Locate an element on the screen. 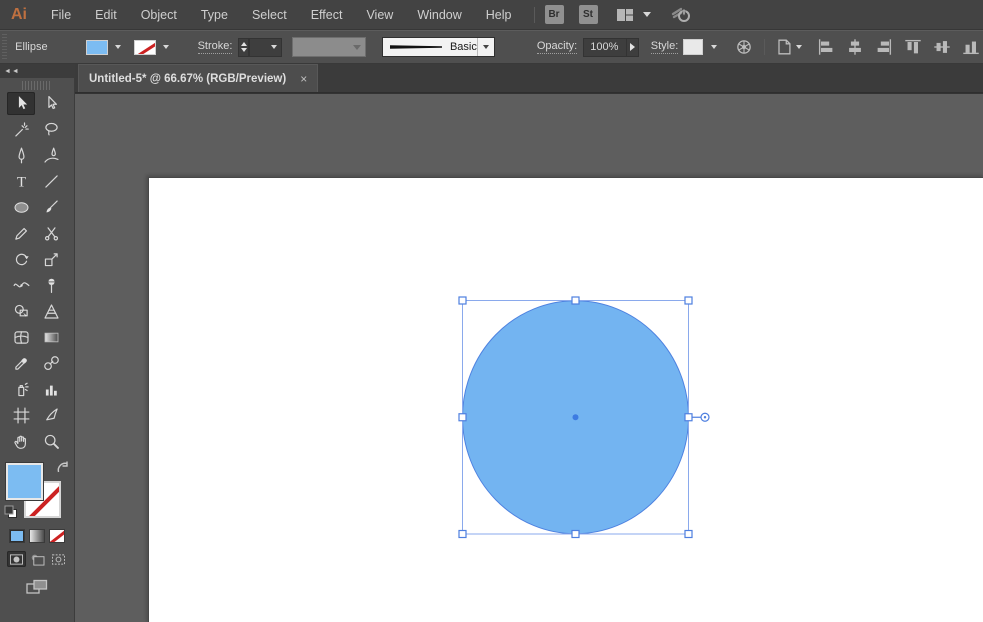 Image resolution: width=983 pixels, height=622 pixels. align-controls is located at coordinates (898, 47).